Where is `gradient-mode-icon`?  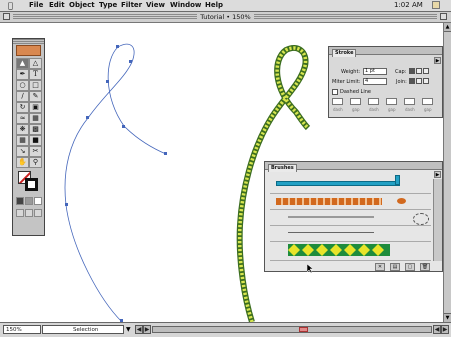
gradient-mode-icon is located at coordinates (29, 201).